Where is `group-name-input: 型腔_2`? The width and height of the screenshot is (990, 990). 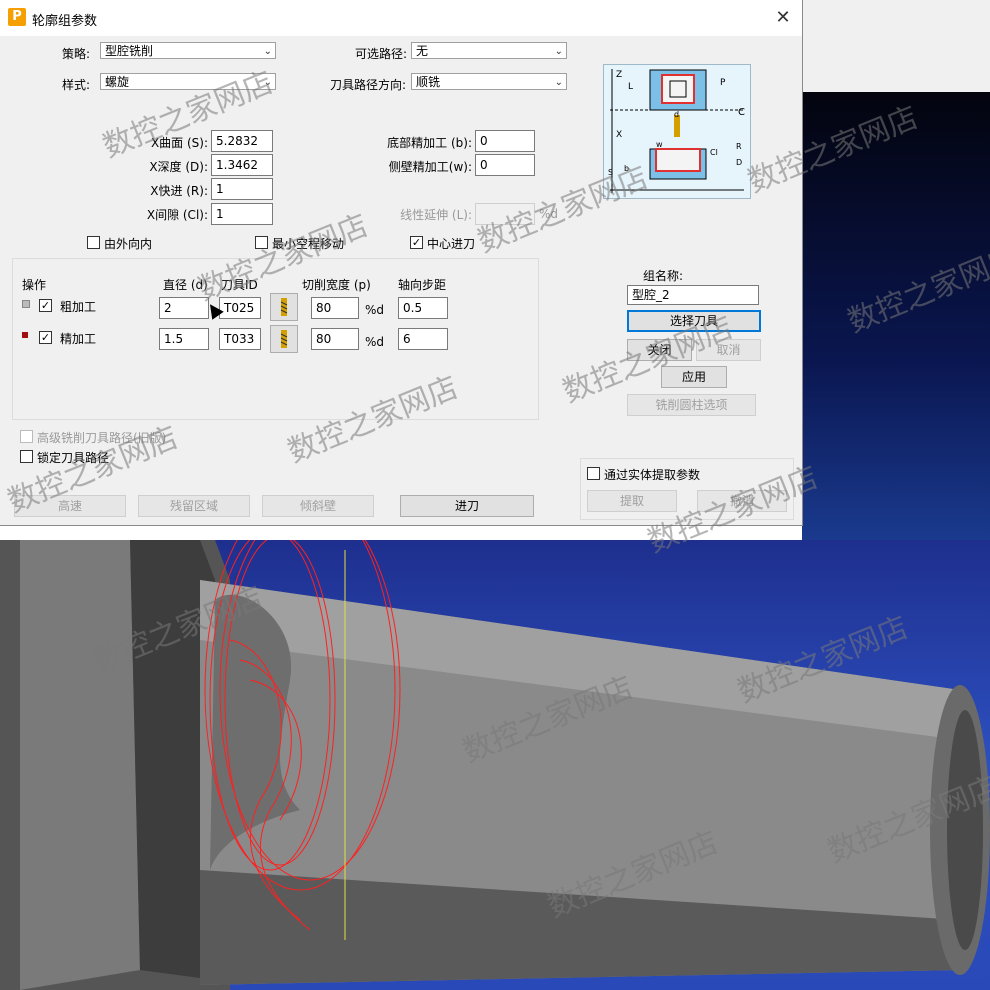
group-name-input: 型腔_2 is located at coordinates (693, 295).